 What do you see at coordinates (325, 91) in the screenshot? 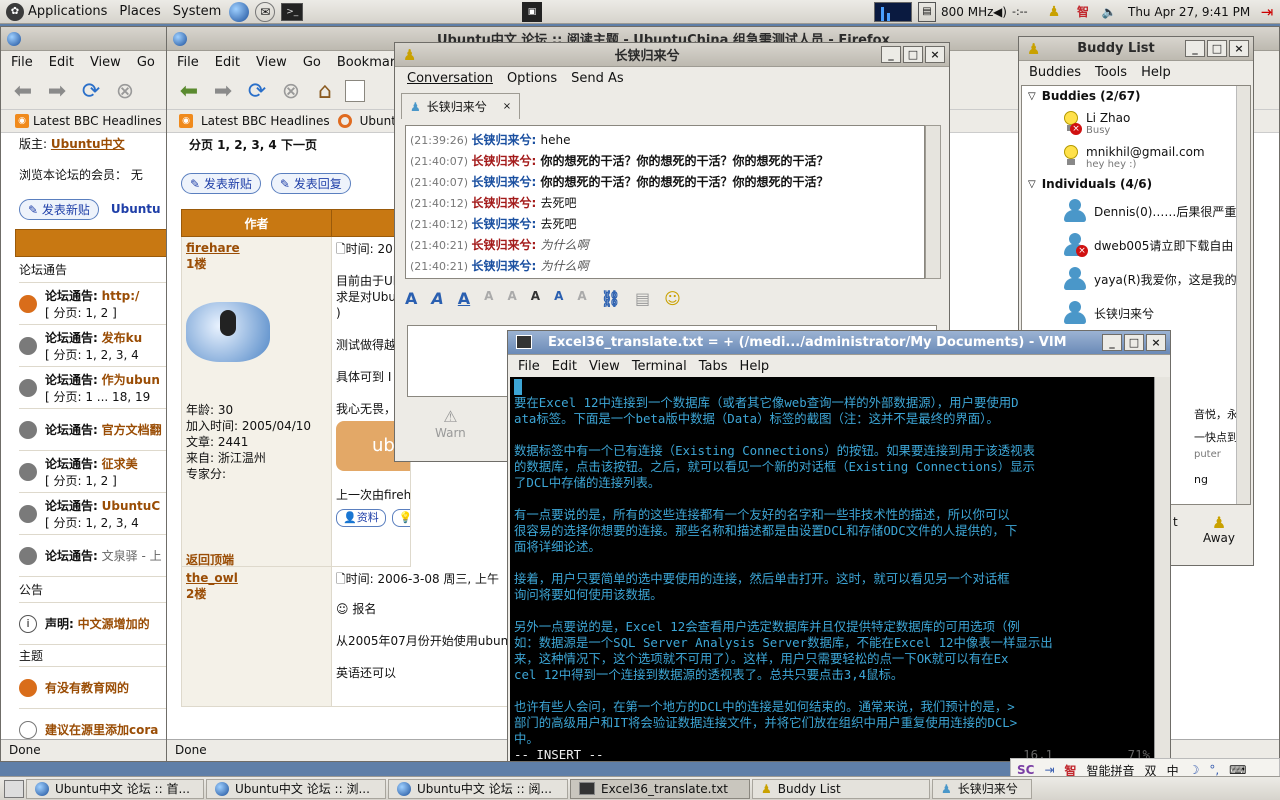
I see `home-icon: ⌂` at bounding box center [325, 91].